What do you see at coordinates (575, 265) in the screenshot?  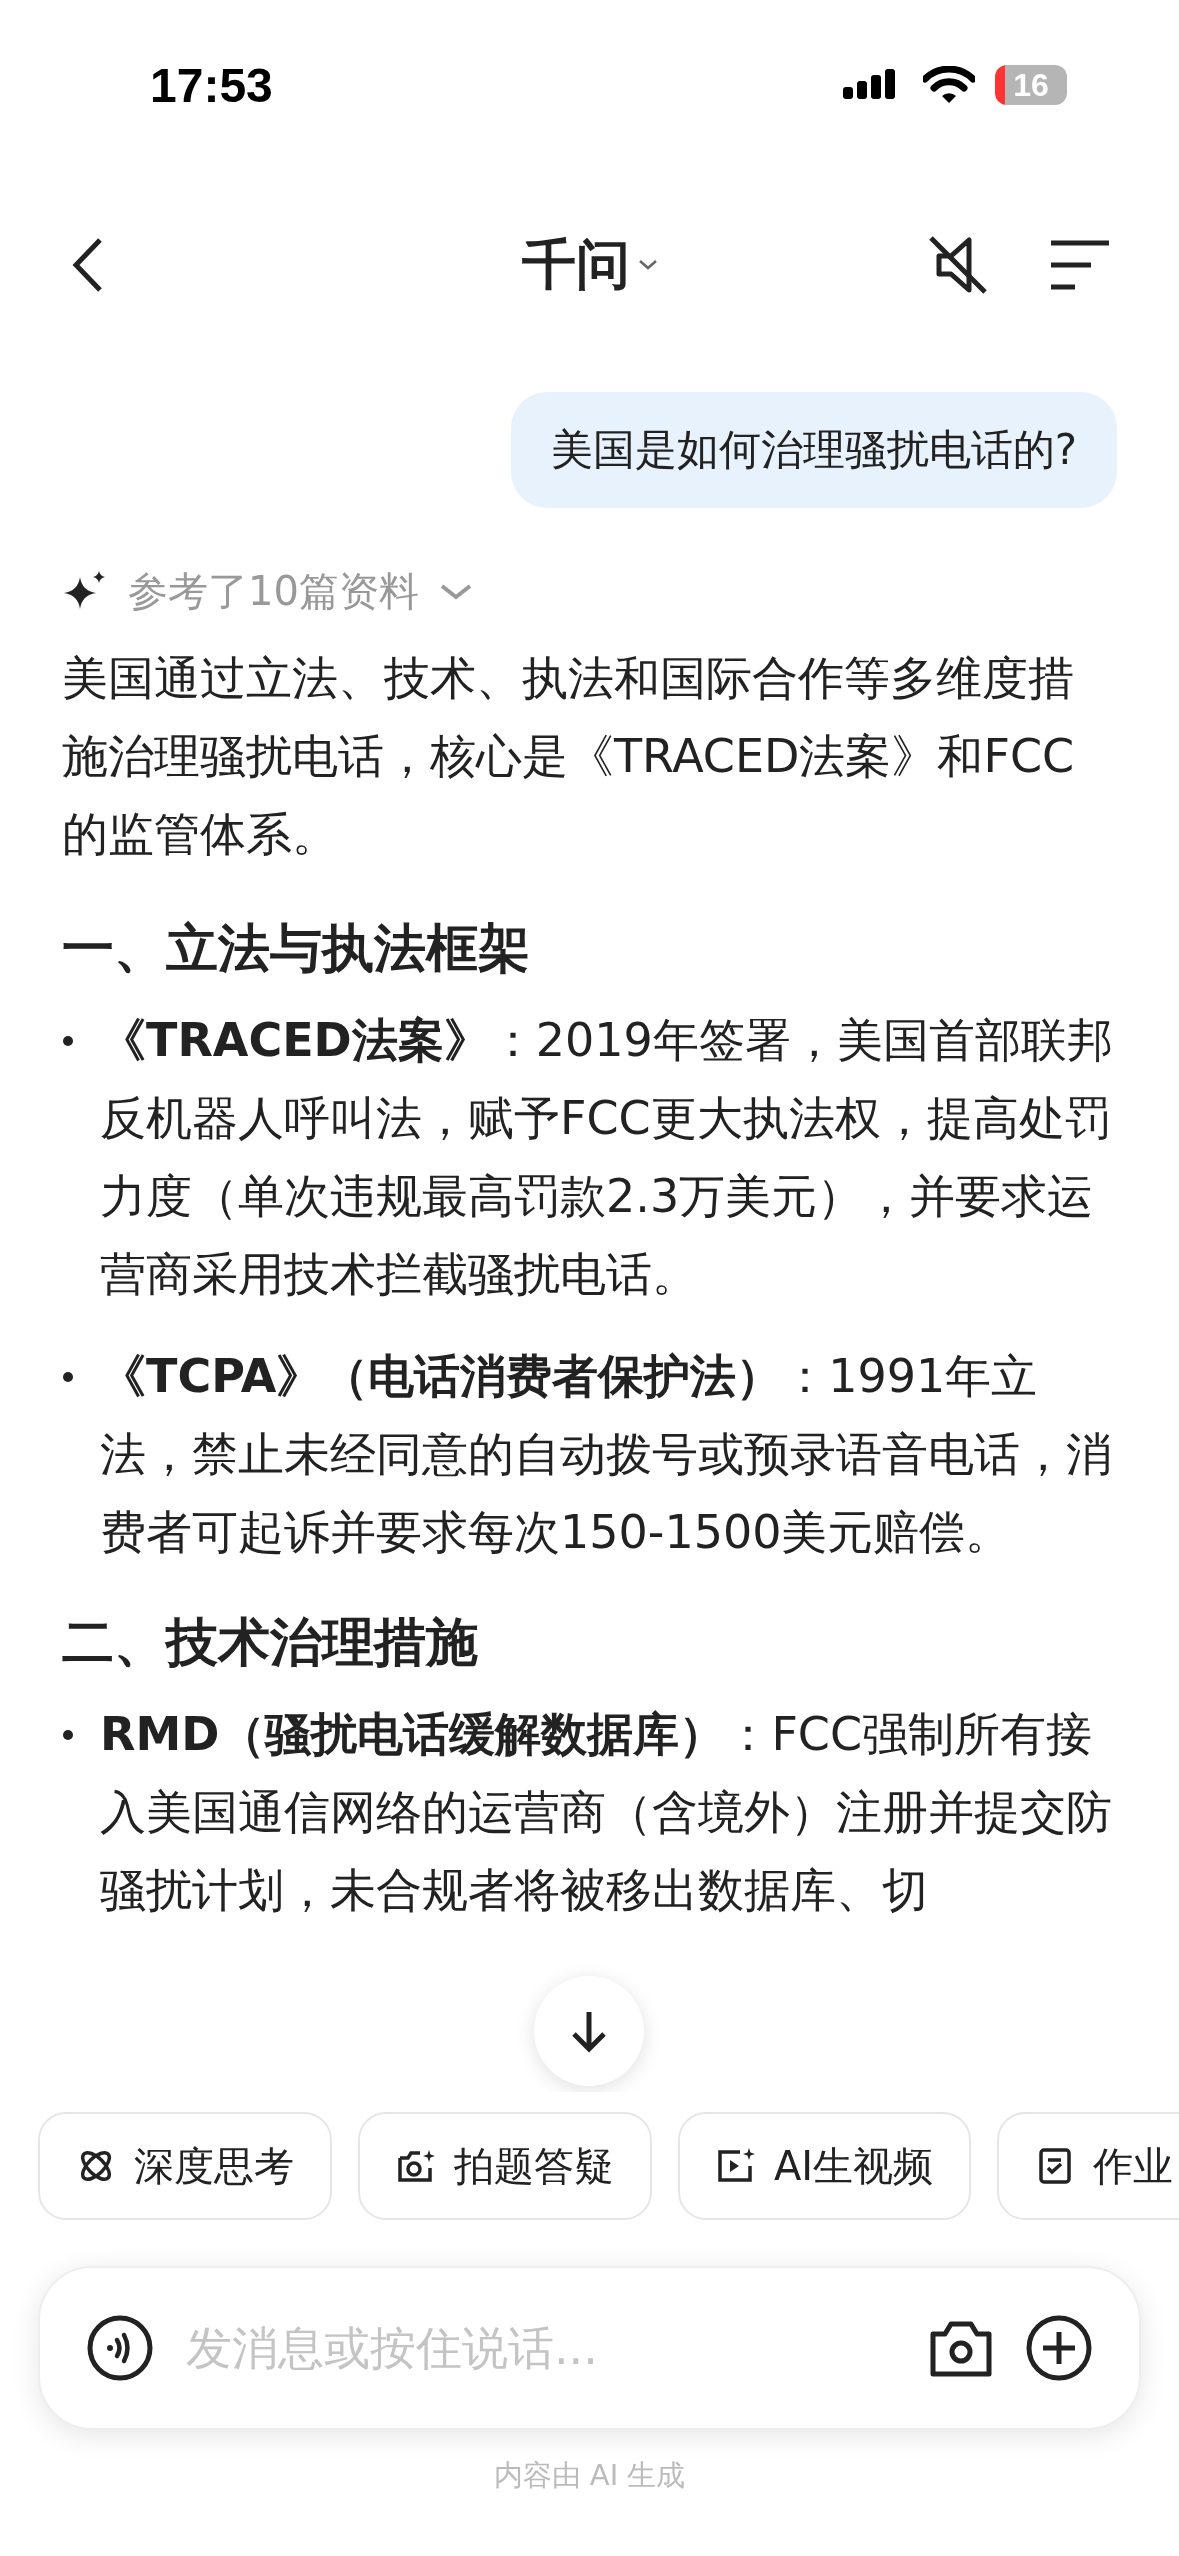 I see `chat-title: 千问` at bounding box center [575, 265].